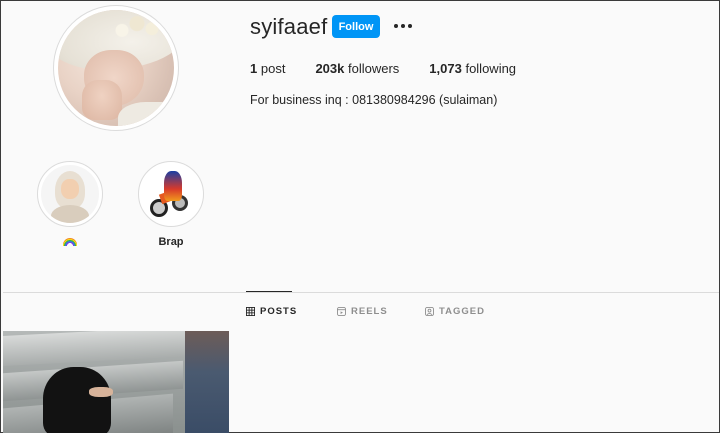 The height and width of the screenshot is (433, 720). I want to click on tagged-icon, so click(429, 311).